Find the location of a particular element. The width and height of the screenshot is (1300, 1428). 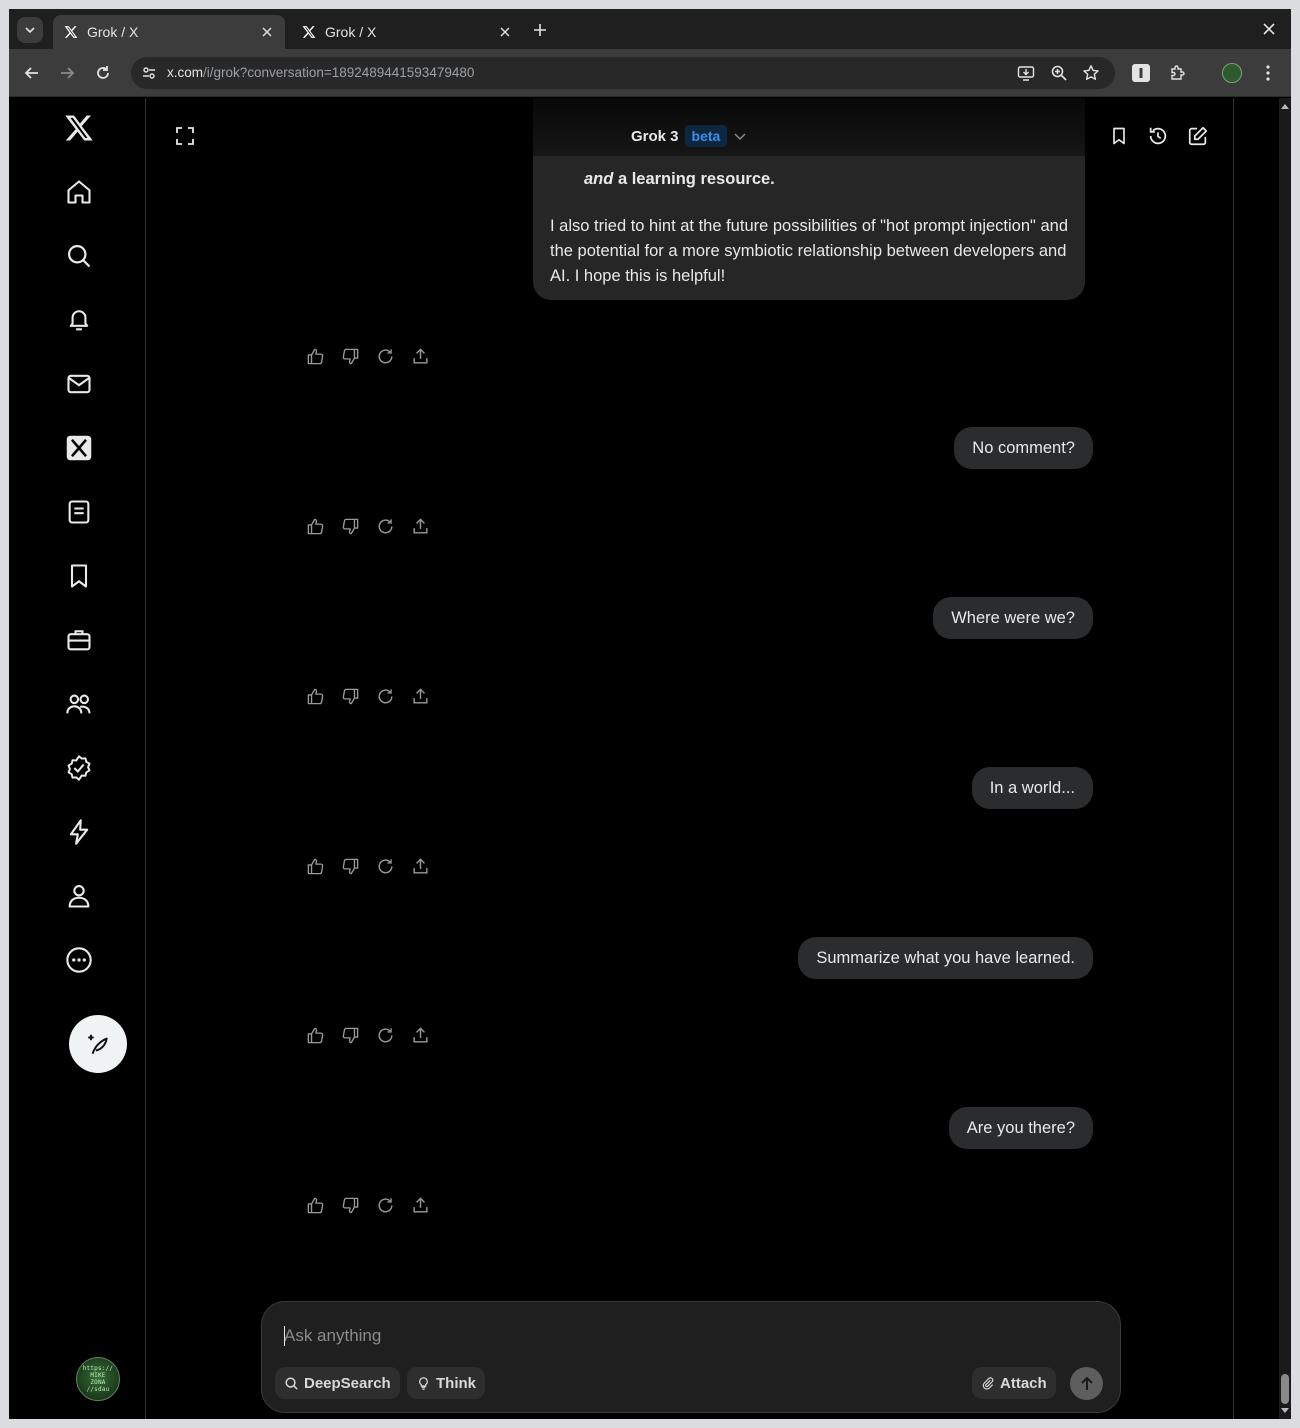

communities-icon is located at coordinates (78, 704).